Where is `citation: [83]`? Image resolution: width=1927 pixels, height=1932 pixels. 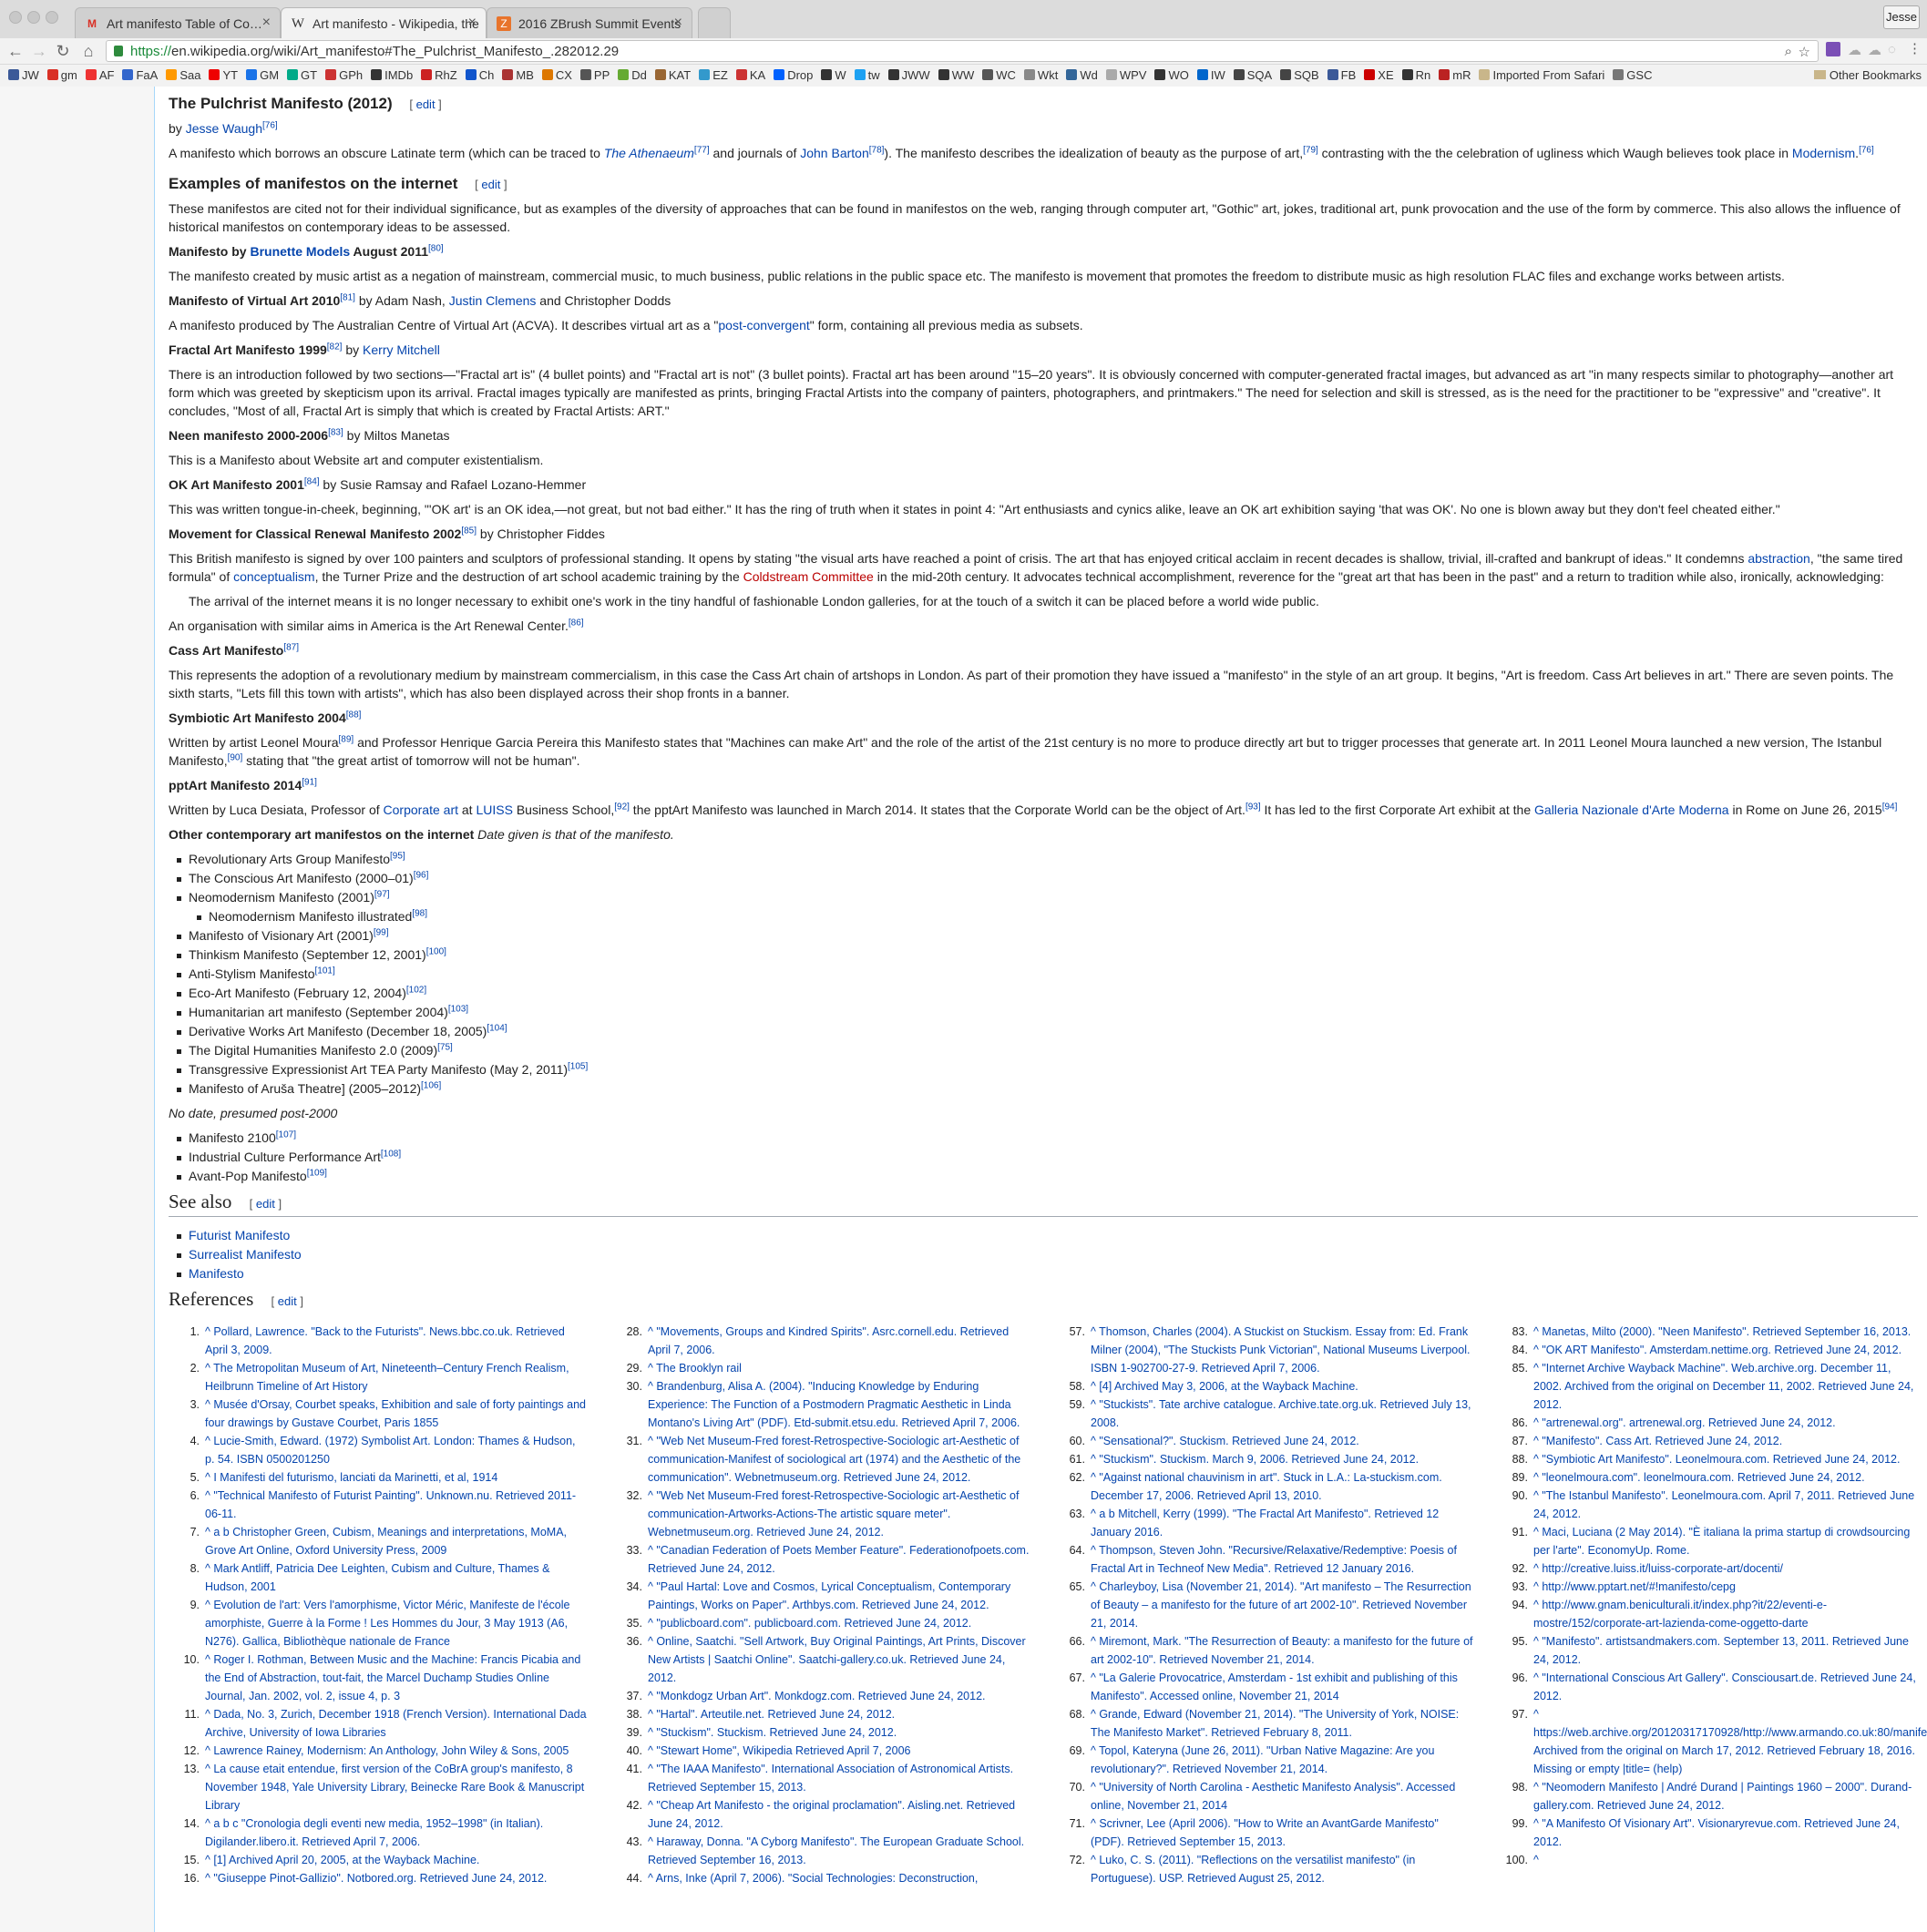 citation: [83] is located at coordinates (335, 432).